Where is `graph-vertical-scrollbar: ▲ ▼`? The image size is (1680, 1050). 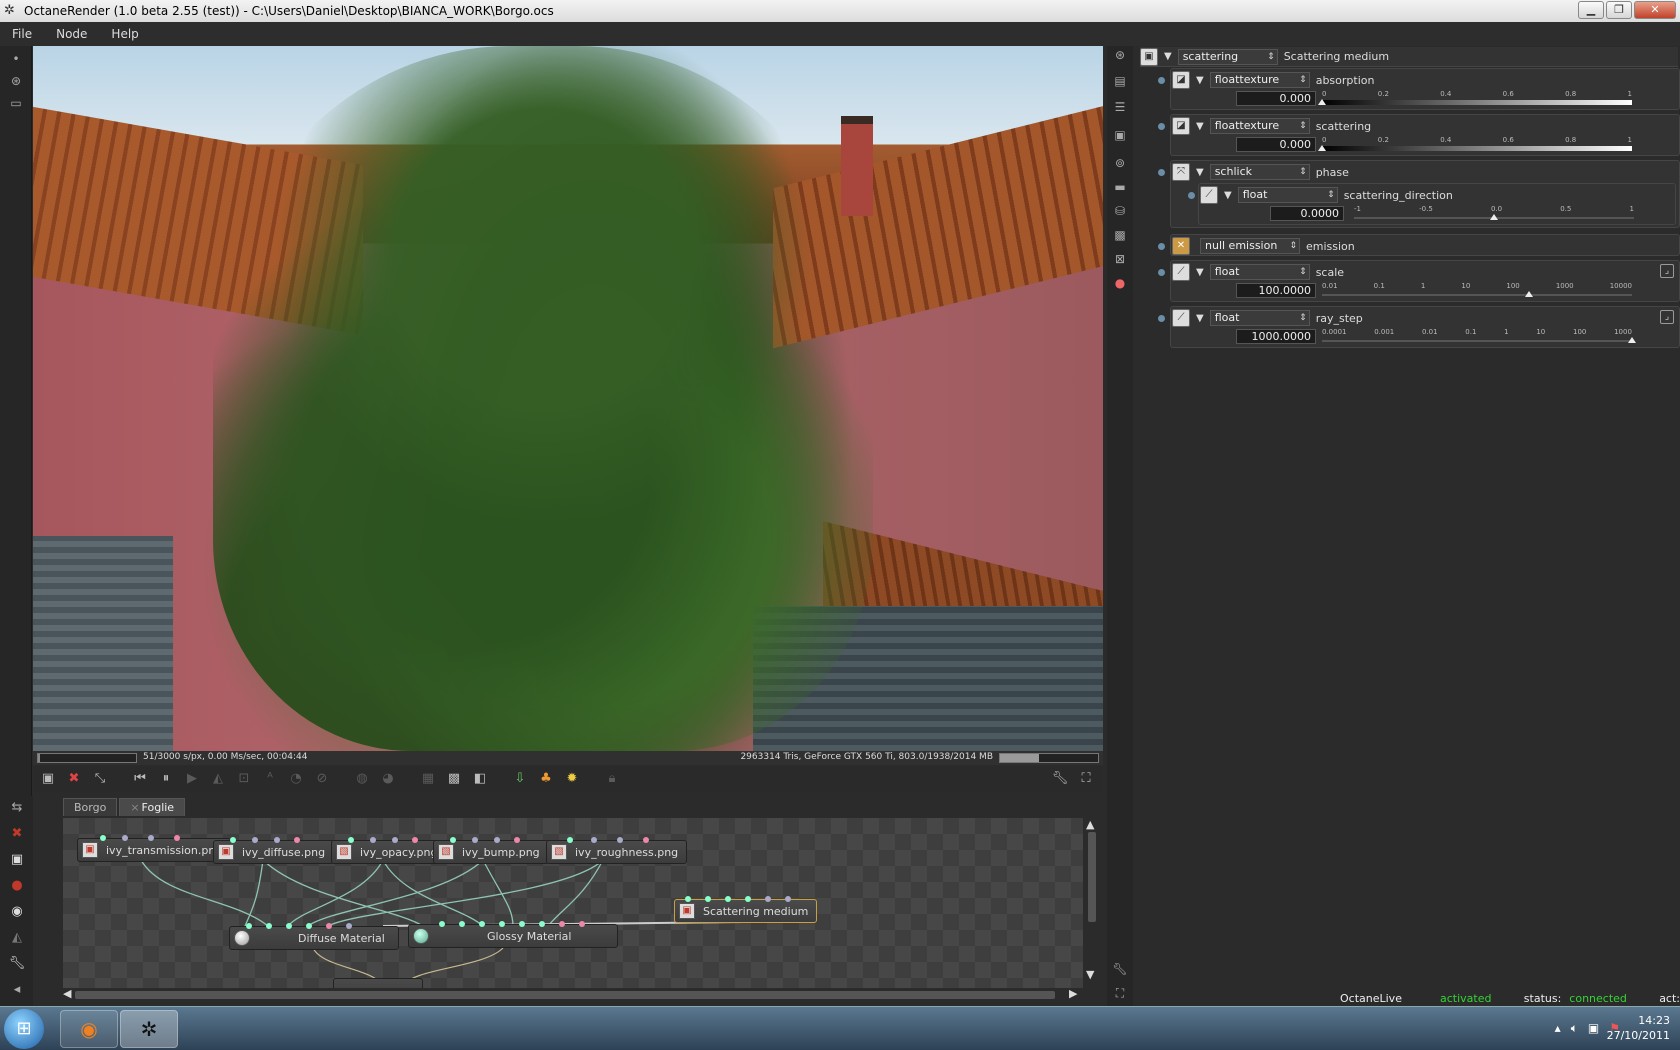
graph-vertical-scrollbar: ▲ ▼ is located at coordinates (1091, 903).